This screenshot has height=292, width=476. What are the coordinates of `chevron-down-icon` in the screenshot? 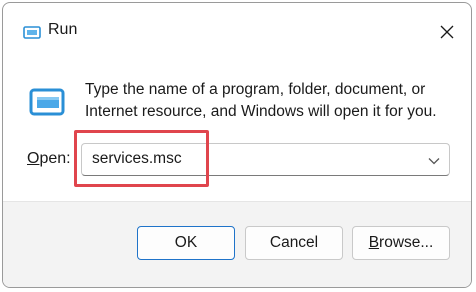 It's located at (434, 161).